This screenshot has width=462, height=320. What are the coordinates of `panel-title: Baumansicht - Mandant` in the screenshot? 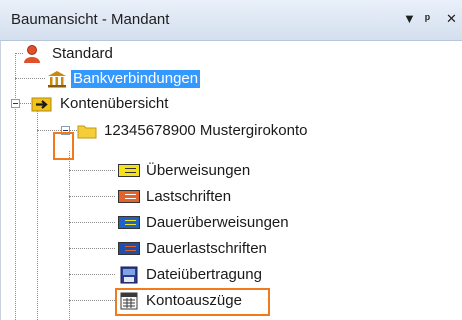 It's located at (90, 19).